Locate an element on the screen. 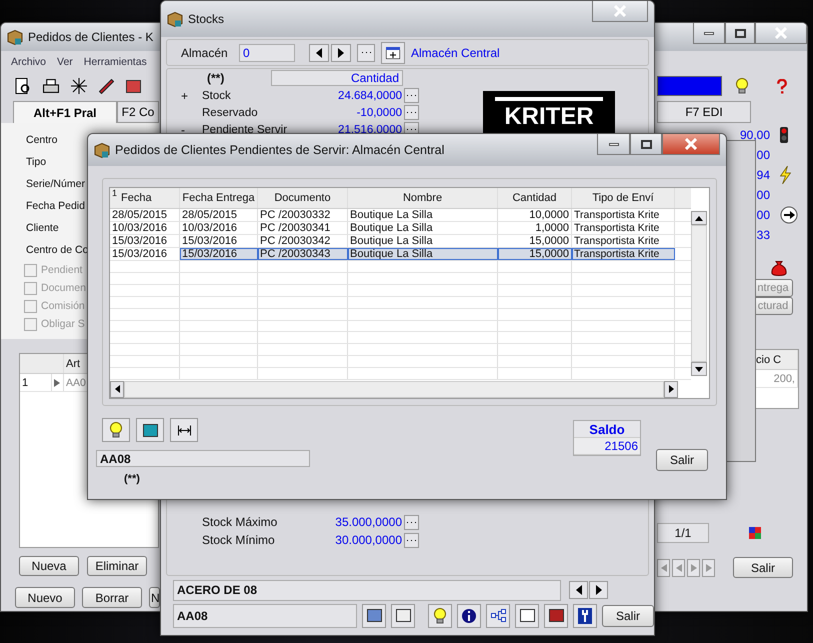 The height and width of the screenshot is (643, 813). balance-label: Saldo is located at coordinates (607, 429).